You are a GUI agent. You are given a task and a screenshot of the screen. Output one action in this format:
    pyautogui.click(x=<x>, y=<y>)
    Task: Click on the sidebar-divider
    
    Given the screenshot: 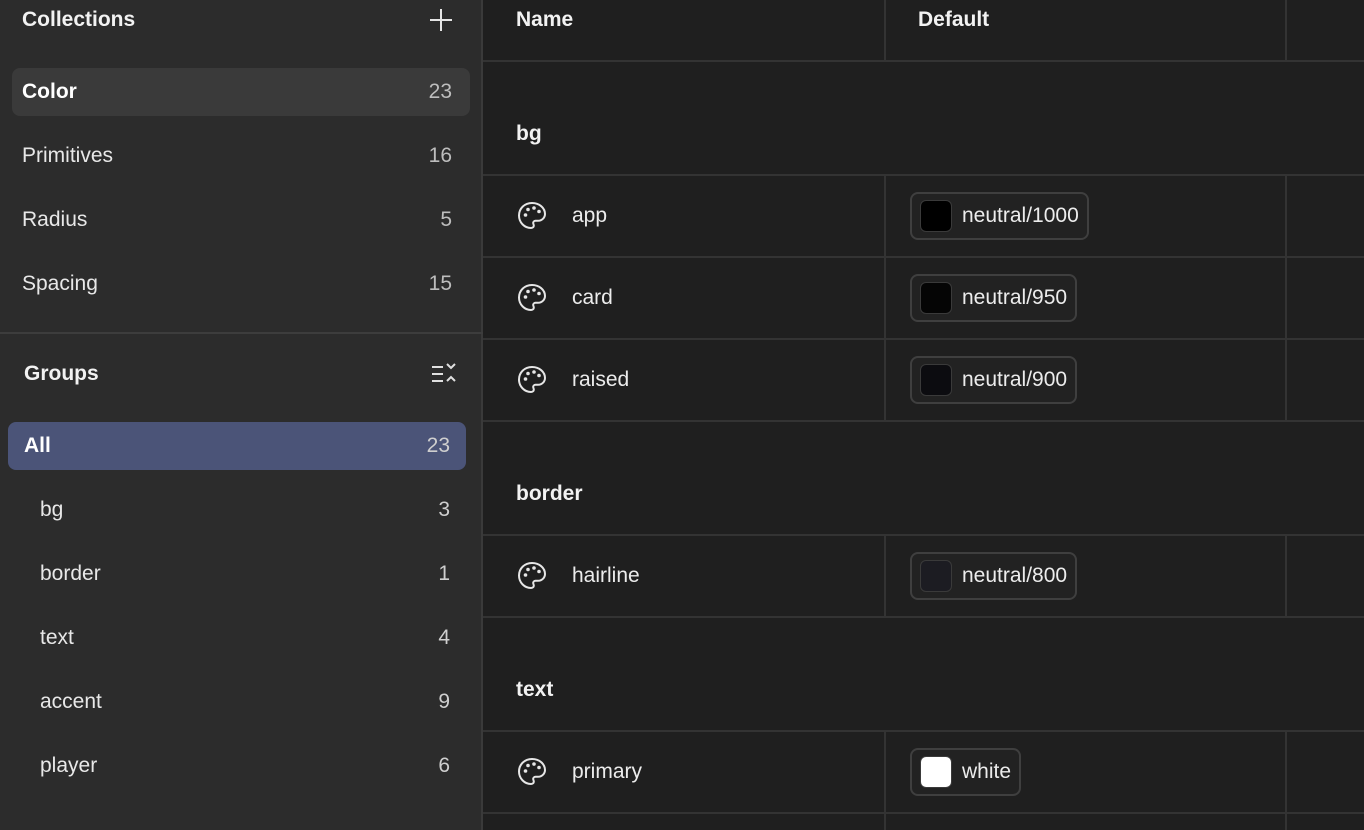 What is the action you would take?
    pyautogui.click(x=241, y=333)
    